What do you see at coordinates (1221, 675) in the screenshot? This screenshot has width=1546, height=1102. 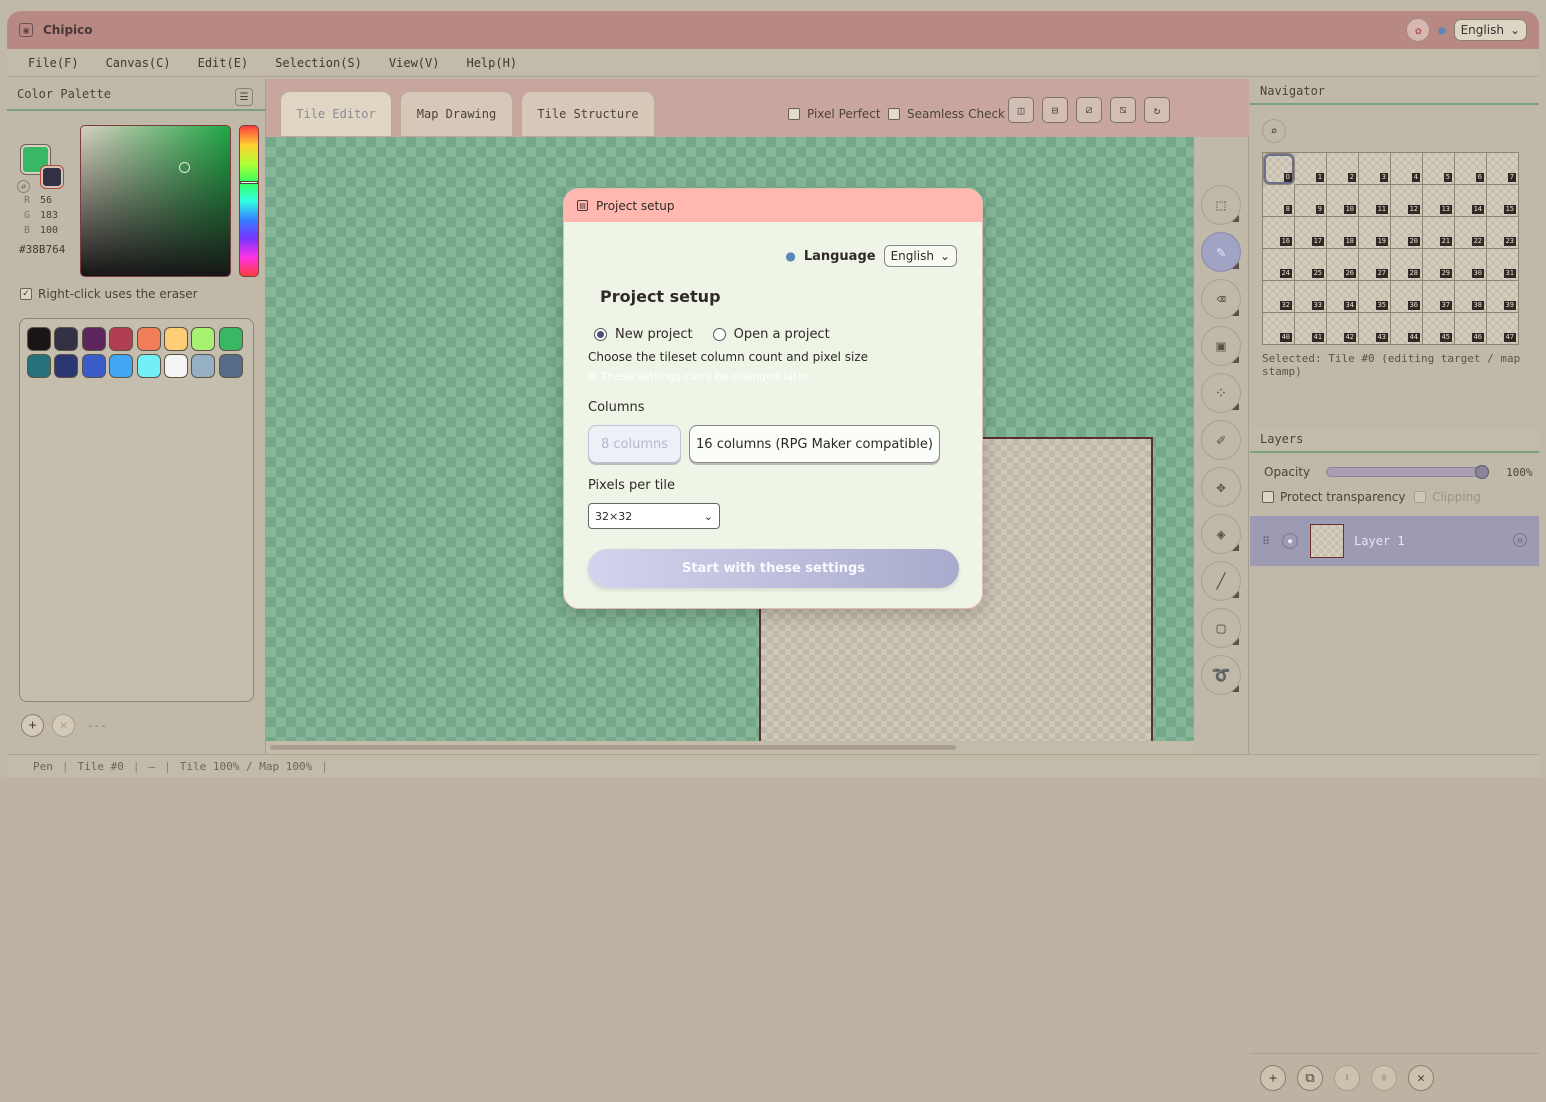 I see `lasso-tool-icon: ➰` at bounding box center [1221, 675].